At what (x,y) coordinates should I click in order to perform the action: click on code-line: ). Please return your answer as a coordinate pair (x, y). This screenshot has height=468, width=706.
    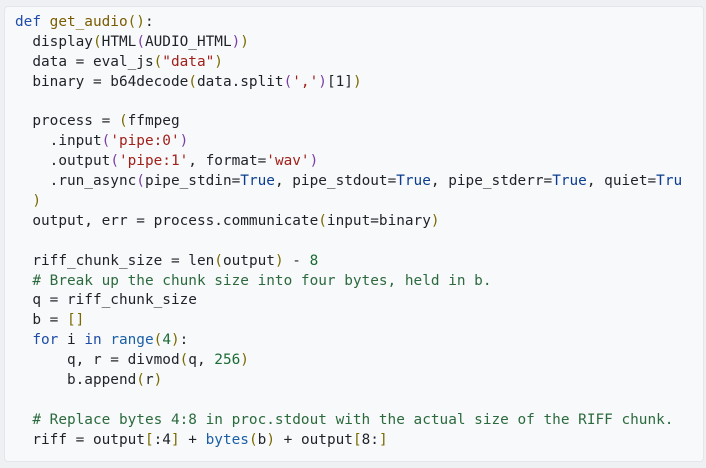
    Looking at the image, I should click on (359, 202).